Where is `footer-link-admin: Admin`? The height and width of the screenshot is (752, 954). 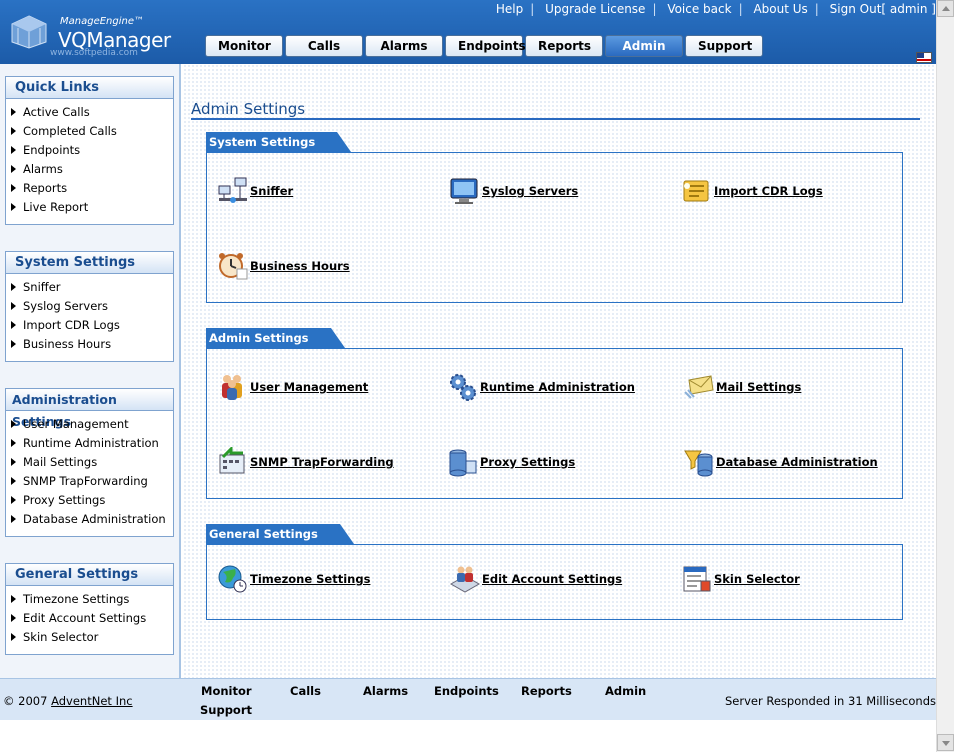 footer-link-admin: Admin is located at coordinates (625, 691).